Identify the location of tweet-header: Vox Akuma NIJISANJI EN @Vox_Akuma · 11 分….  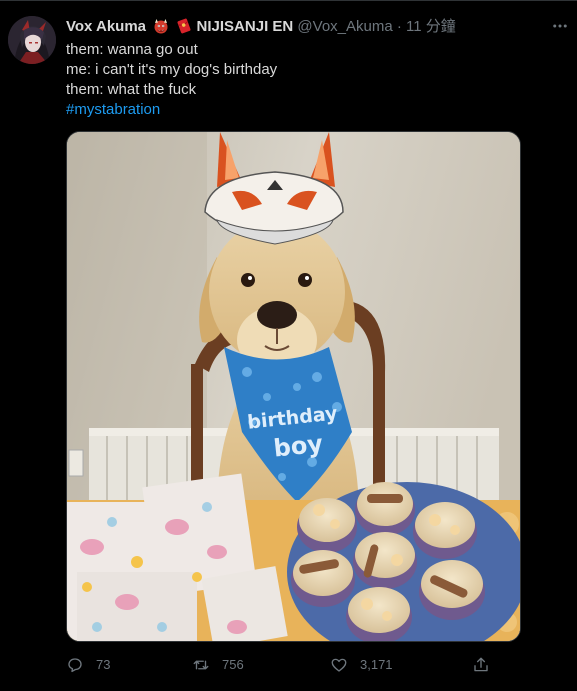
(261, 27).